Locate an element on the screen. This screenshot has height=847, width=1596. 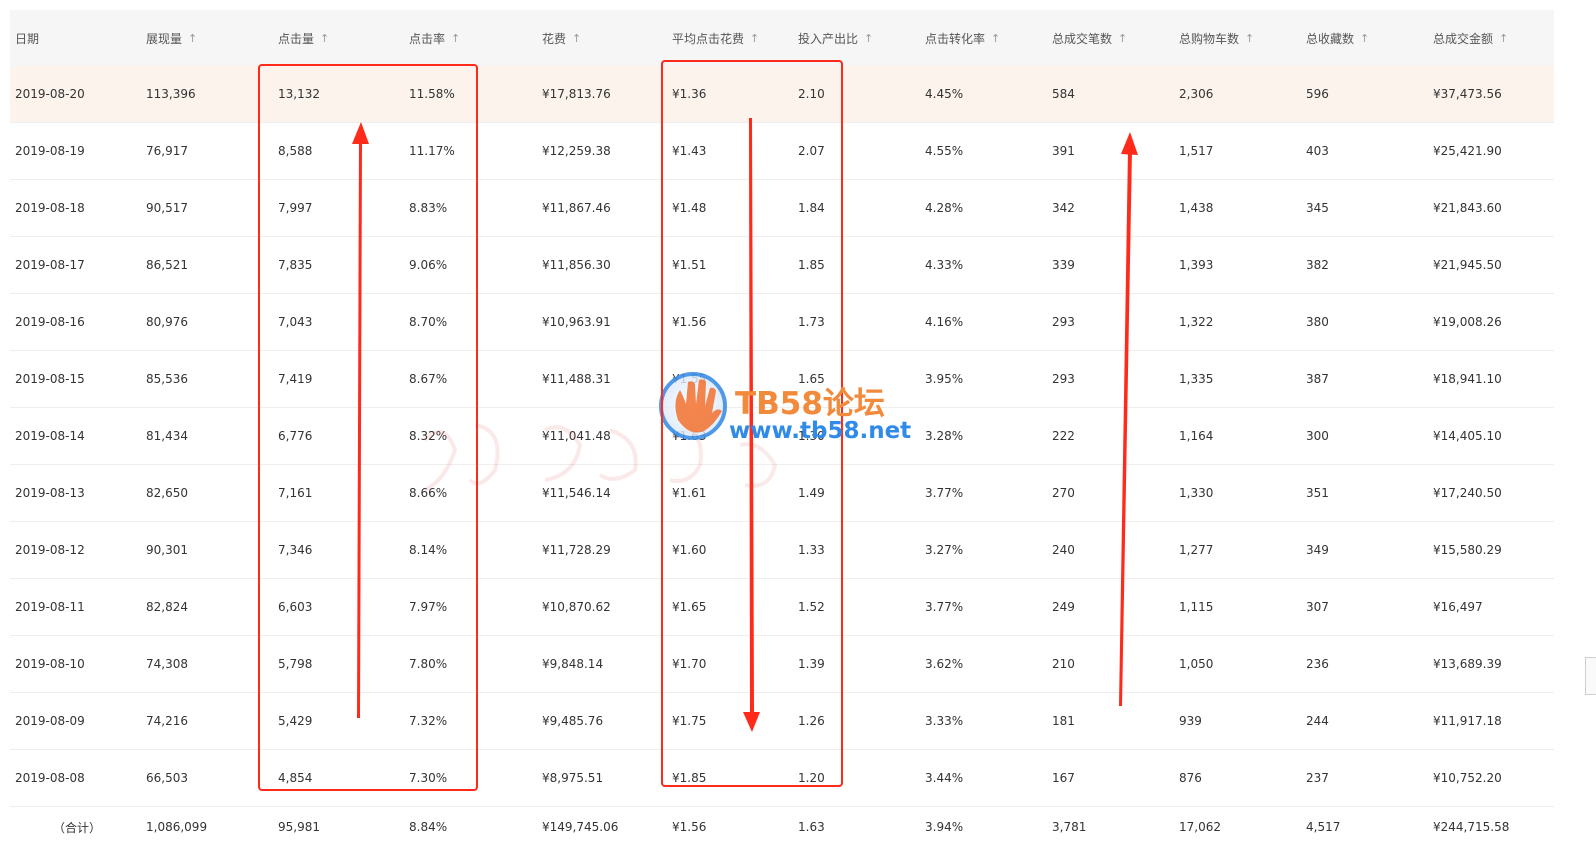
header-avg-cpc: 平均点击花费 ↑ is located at coordinates (715, 38).